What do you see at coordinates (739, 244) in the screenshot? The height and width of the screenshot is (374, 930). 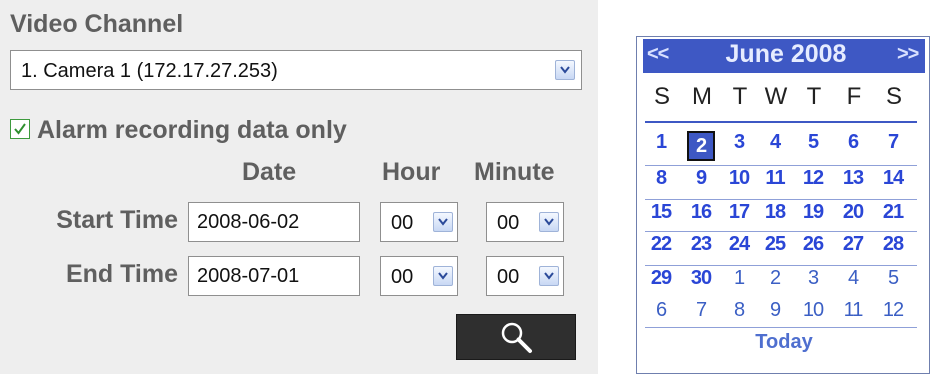 I see `day-cell: 24` at bounding box center [739, 244].